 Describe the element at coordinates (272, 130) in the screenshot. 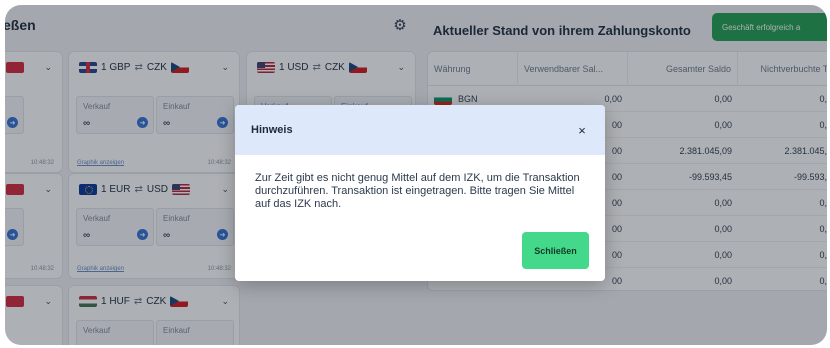

I see `dialog-title: Hinweis` at that location.